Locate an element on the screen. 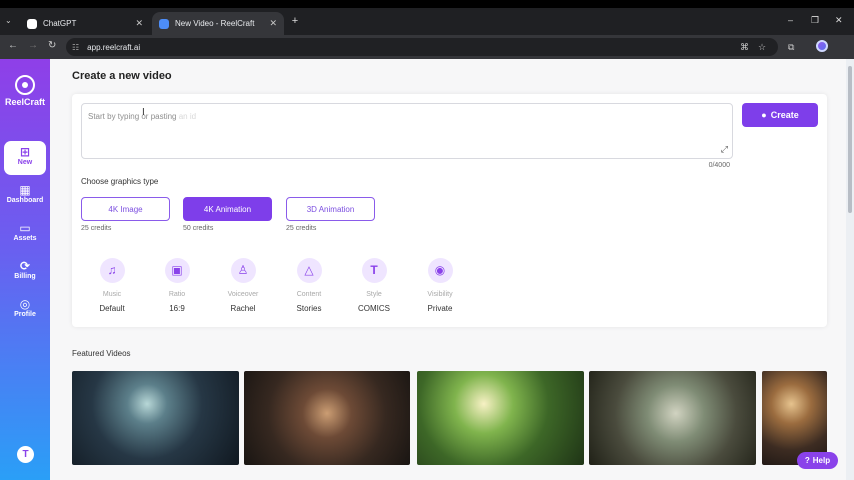  password-key-icon: ⌘ is located at coordinates (744, 47).